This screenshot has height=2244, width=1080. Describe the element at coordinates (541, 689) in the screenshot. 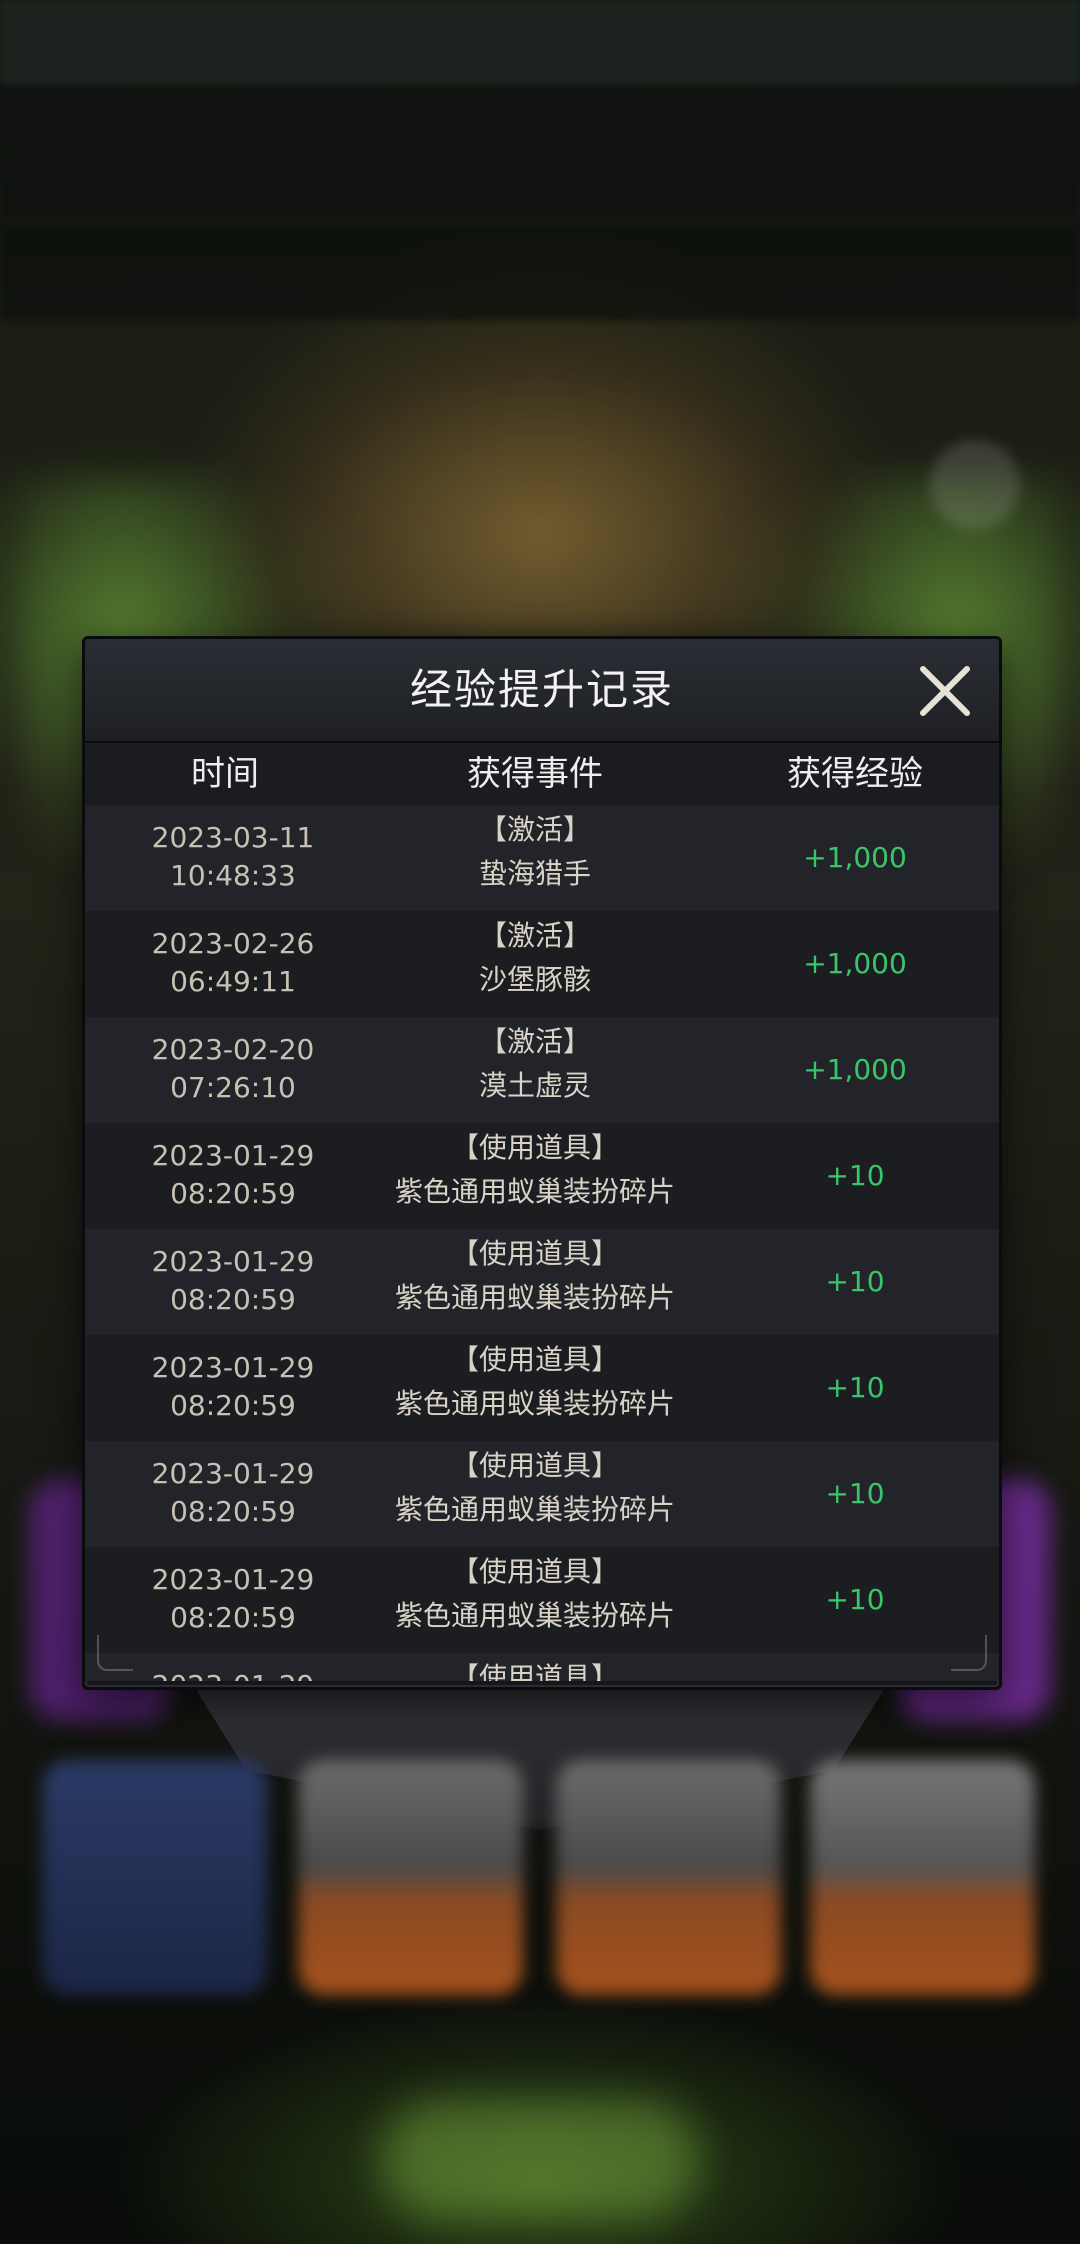

I see `dialog-title: 经验提升记录` at that location.